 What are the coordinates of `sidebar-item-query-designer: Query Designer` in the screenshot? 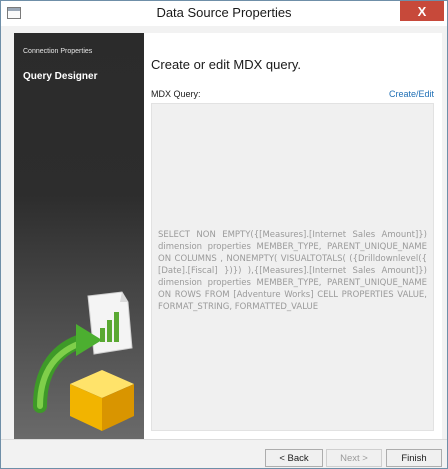 It's located at (60, 76).